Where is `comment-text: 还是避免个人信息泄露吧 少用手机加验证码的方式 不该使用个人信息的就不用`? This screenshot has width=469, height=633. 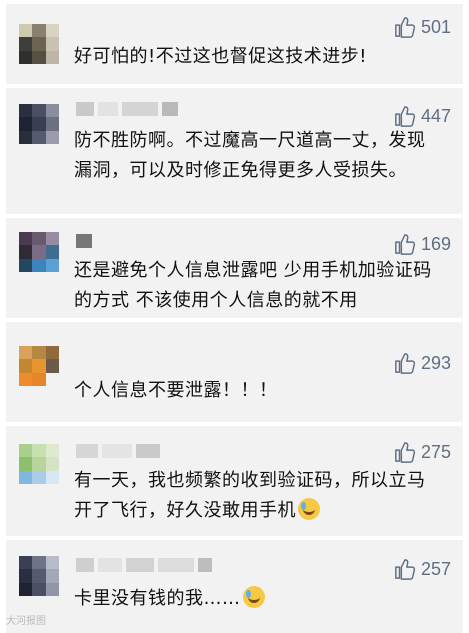
comment-text: 还是避免个人信息泄露吧 少用手机加验证码的方式 不该使用个人信息的就不用 is located at coordinates (253, 285).